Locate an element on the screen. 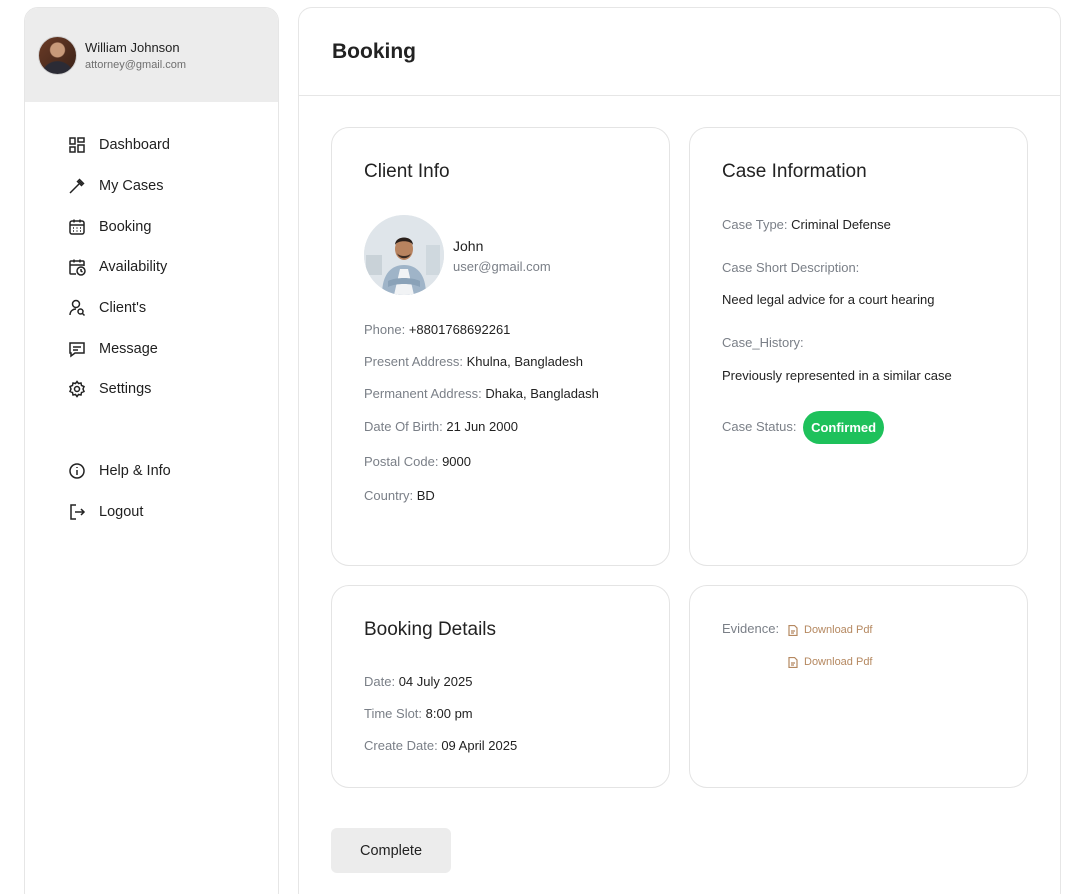  sidebar-item-logout: Logout is located at coordinates (173, 511).